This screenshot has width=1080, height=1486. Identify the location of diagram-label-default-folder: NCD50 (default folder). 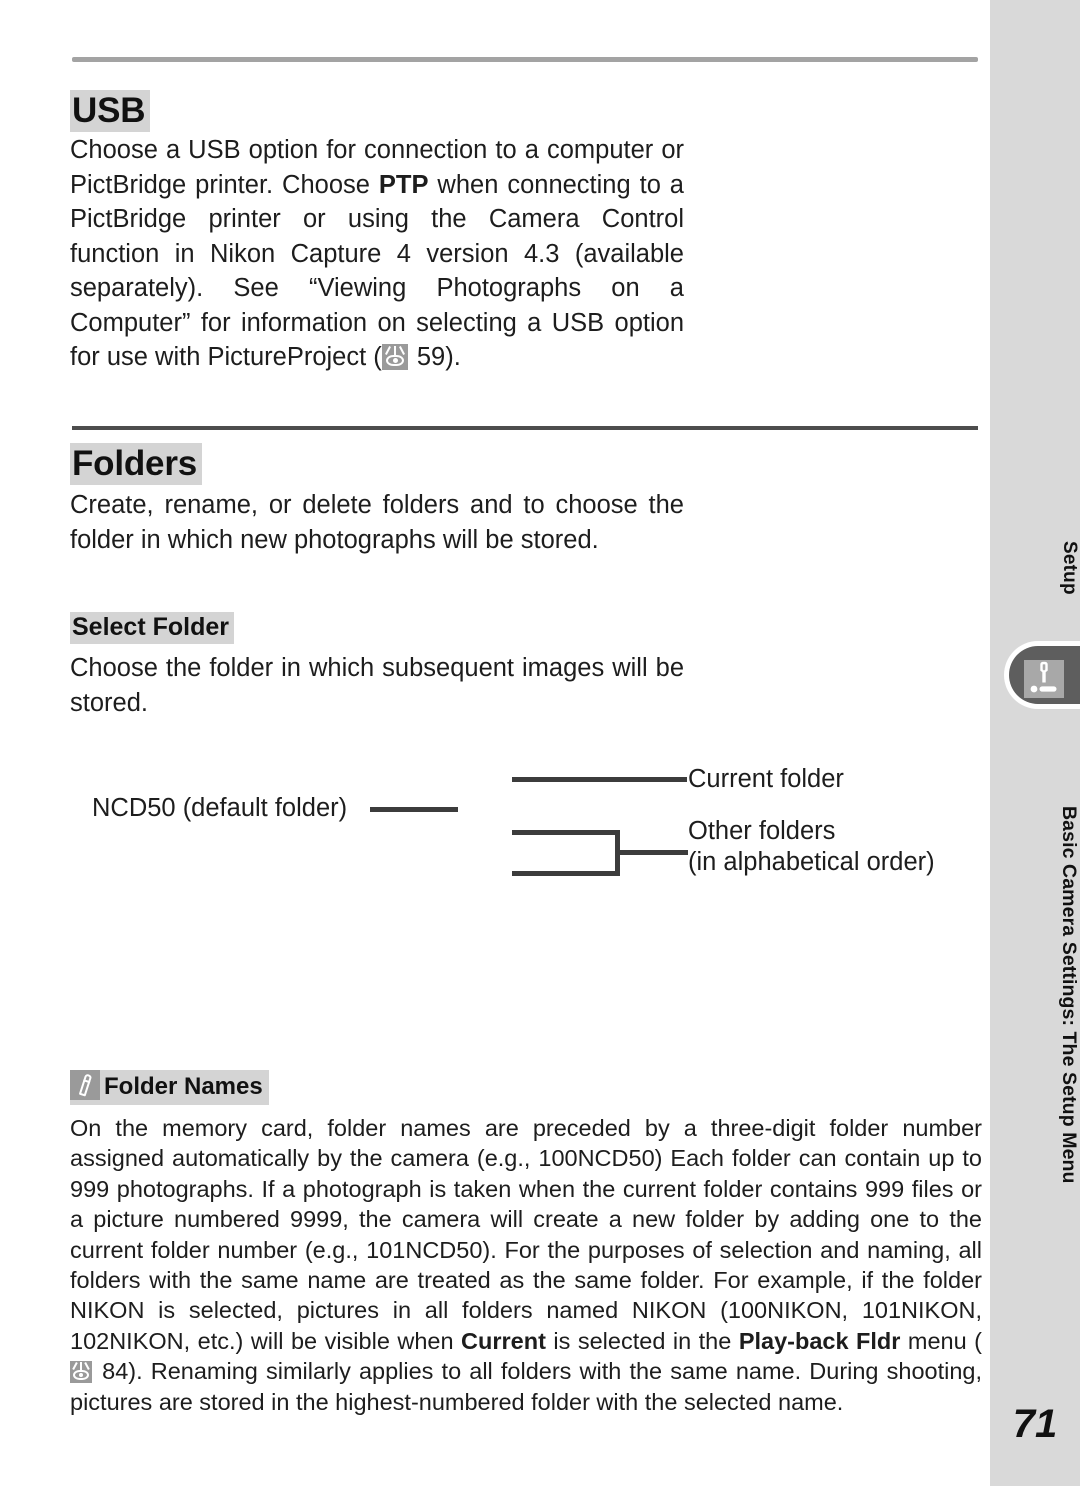
(220, 808).